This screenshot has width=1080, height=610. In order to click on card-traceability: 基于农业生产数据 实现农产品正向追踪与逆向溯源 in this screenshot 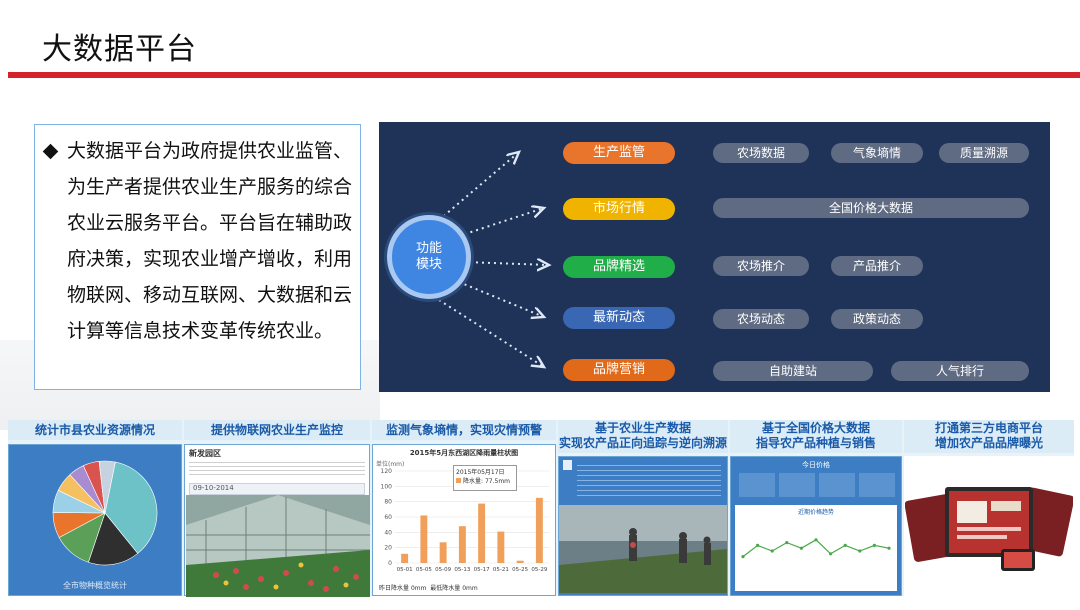, I will do `click(643, 508)`.